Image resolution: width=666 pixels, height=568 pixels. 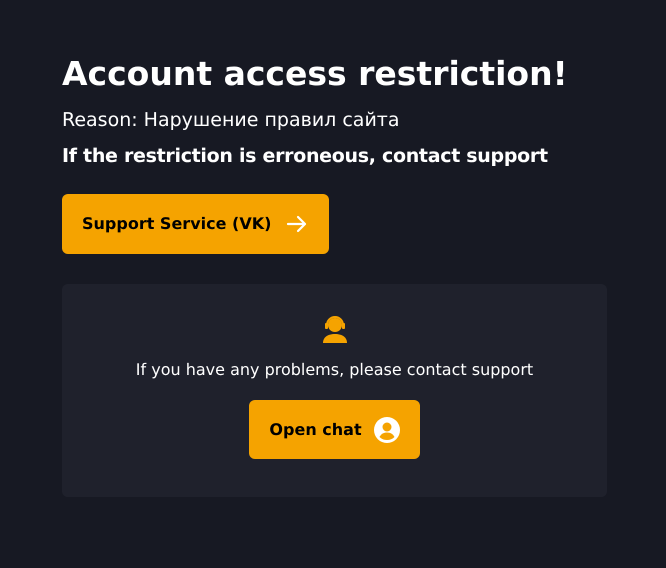 I want to click on support-text: If you have any problems, please contact support, so click(x=335, y=370).